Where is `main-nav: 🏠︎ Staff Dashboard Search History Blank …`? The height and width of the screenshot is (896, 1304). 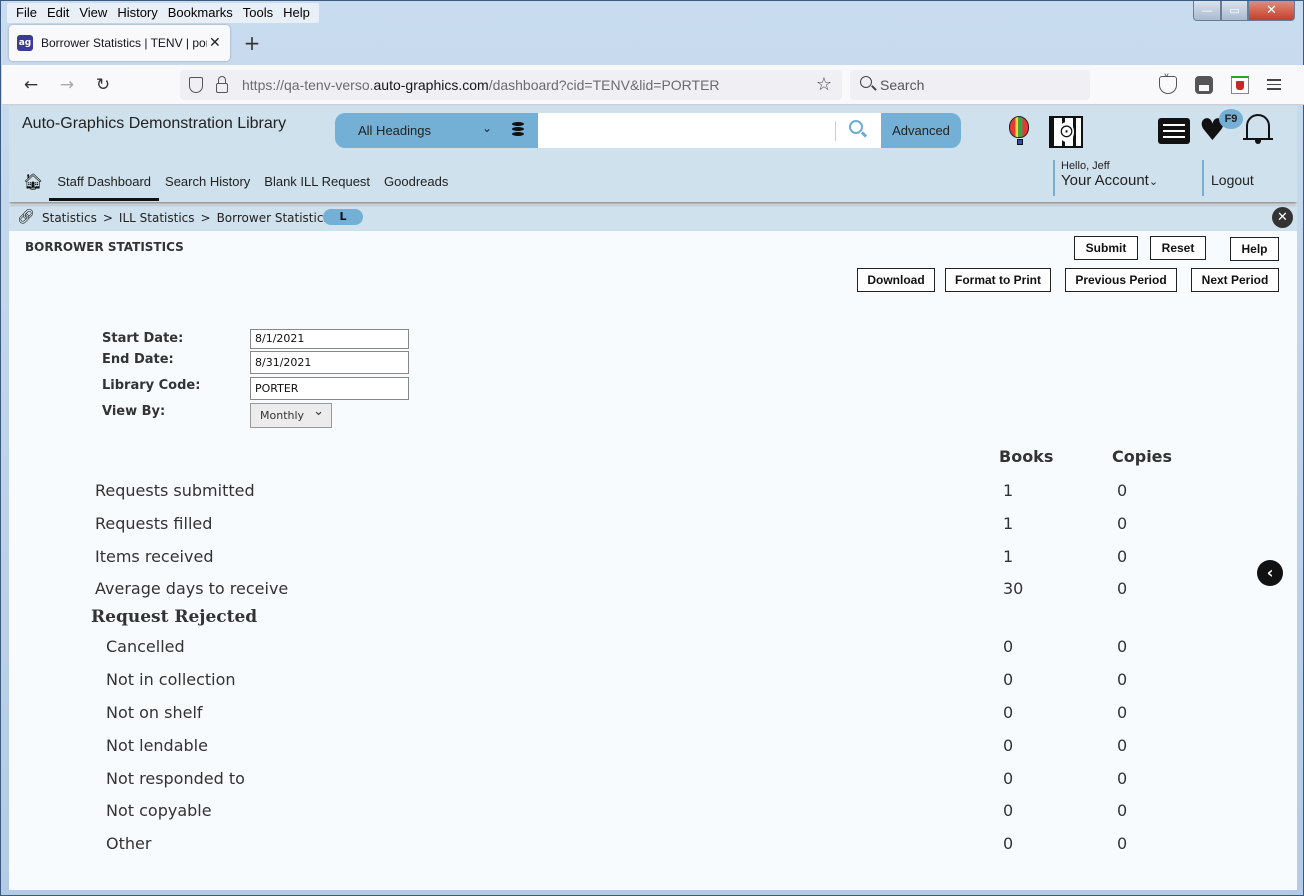
main-nav: 🏠︎ Staff Dashboard Search History Blank … is located at coordinates (242, 186).